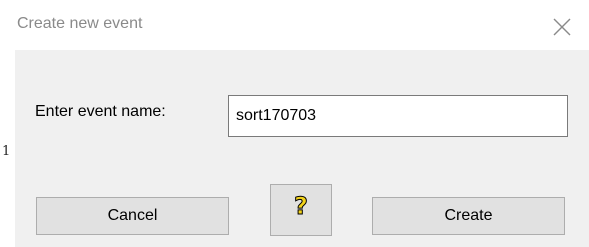 This screenshot has width=589, height=247. I want to click on background-text-fragment: 1, so click(6, 151).